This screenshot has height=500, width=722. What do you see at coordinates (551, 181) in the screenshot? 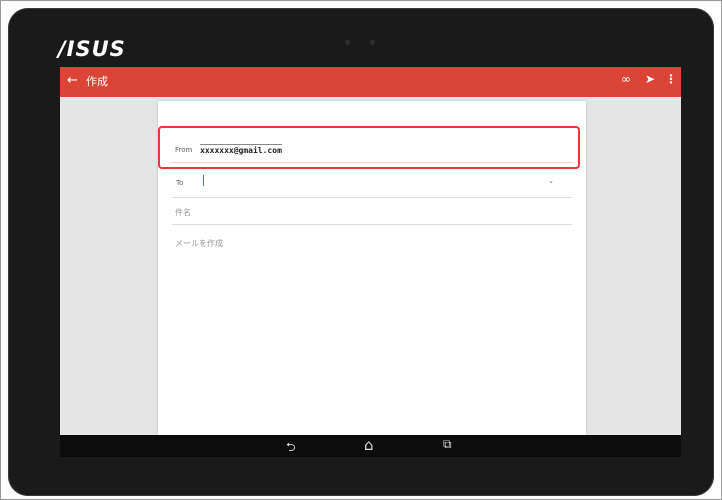
I see `chevron-down-icon: ⌄` at bounding box center [551, 181].